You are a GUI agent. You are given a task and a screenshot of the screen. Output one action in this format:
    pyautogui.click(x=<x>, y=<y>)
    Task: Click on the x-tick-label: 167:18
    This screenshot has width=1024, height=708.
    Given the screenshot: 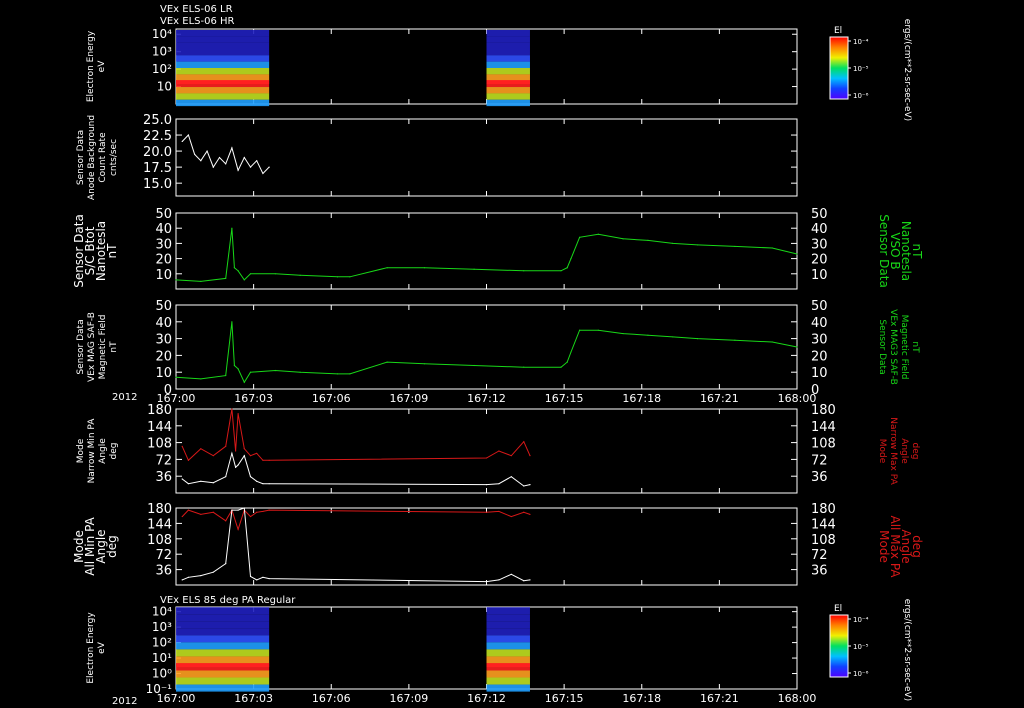 What is the action you would take?
    pyautogui.click(x=641, y=398)
    